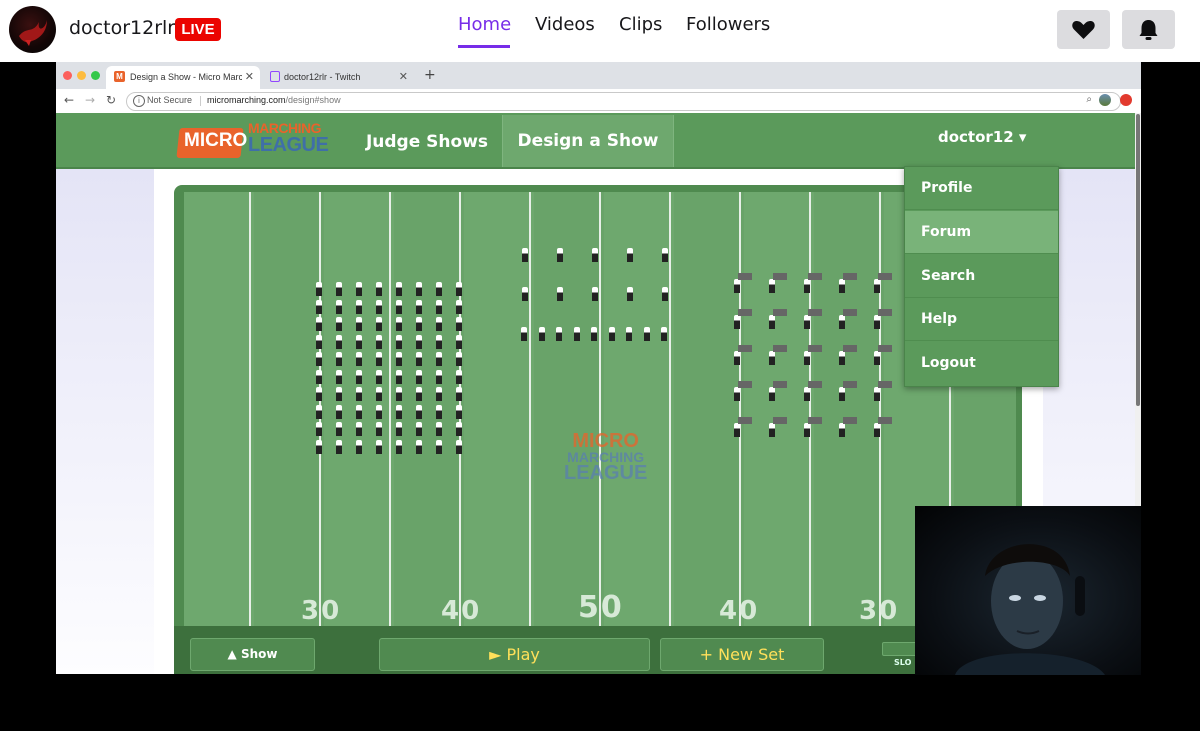  I want to click on menu-item-forum: Forum, so click(981, 232).